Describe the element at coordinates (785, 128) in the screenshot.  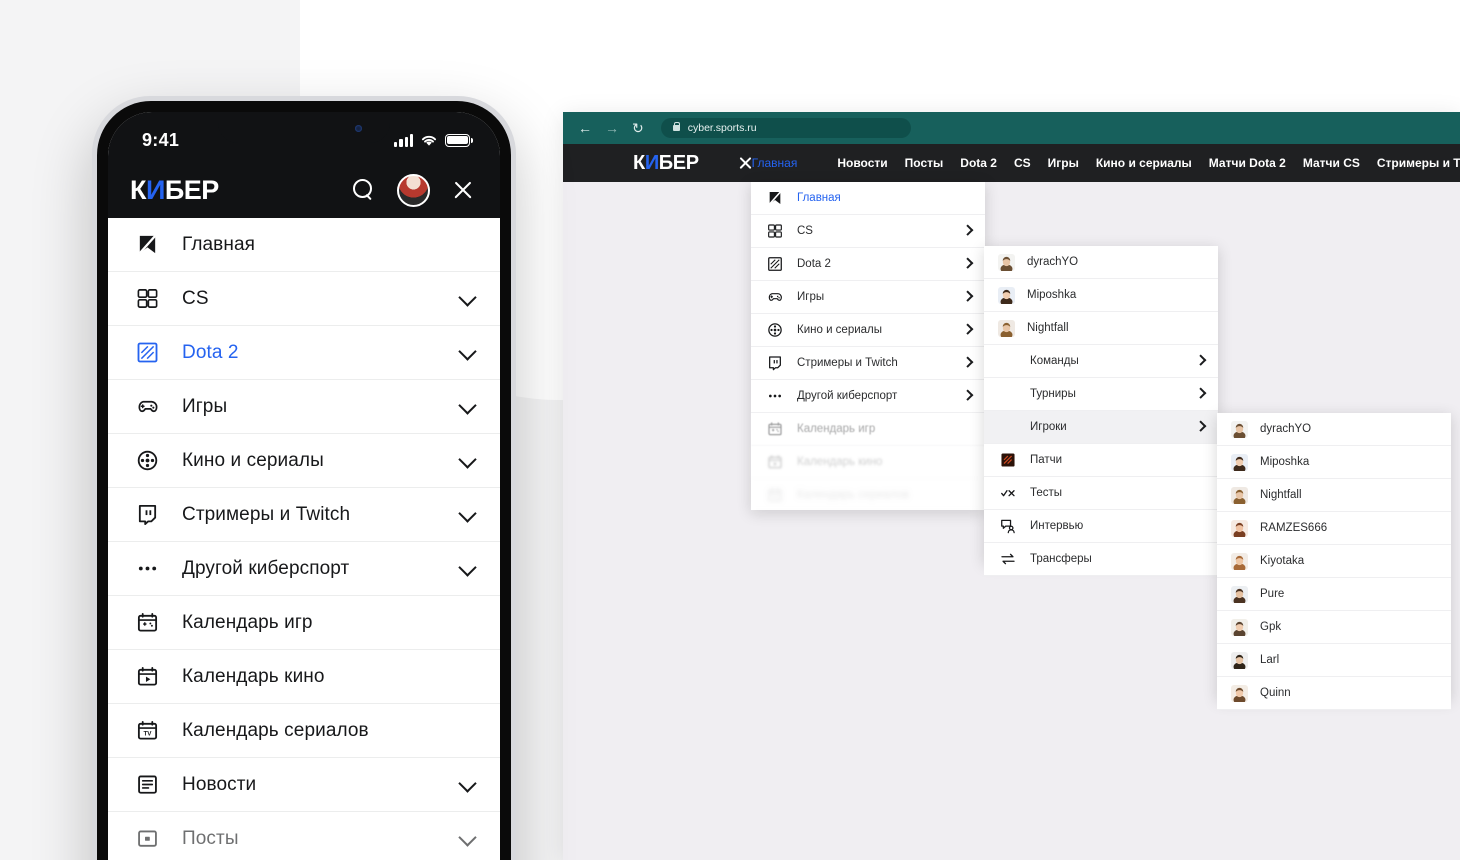
I see `address-bar: cyber.sports.ru` at that location.